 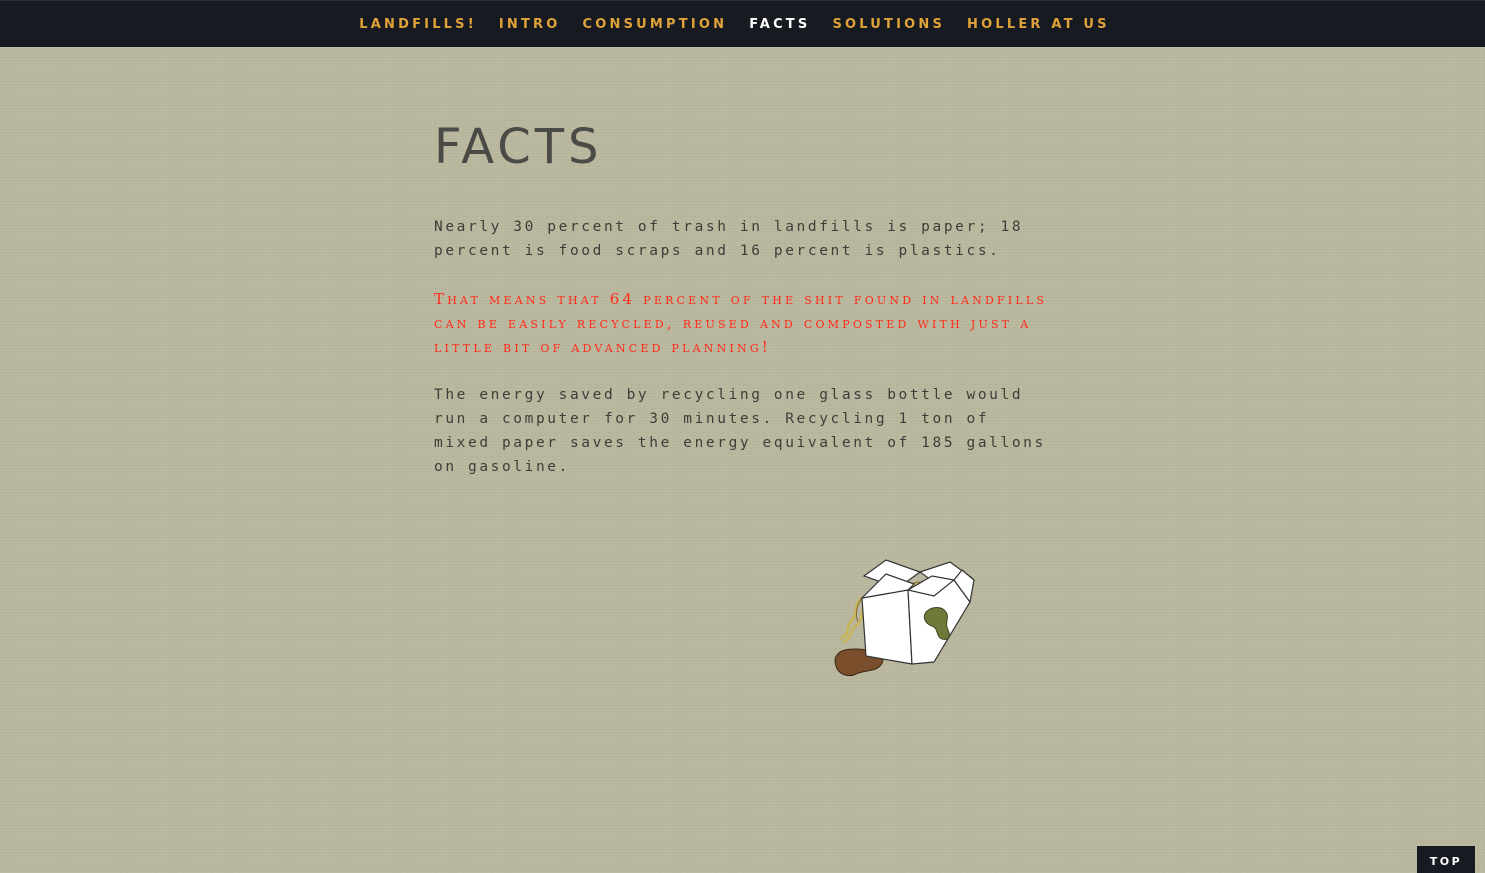 I want to click on nav-item-solutions: SOLUTIONS, so click(x=888, y=24).